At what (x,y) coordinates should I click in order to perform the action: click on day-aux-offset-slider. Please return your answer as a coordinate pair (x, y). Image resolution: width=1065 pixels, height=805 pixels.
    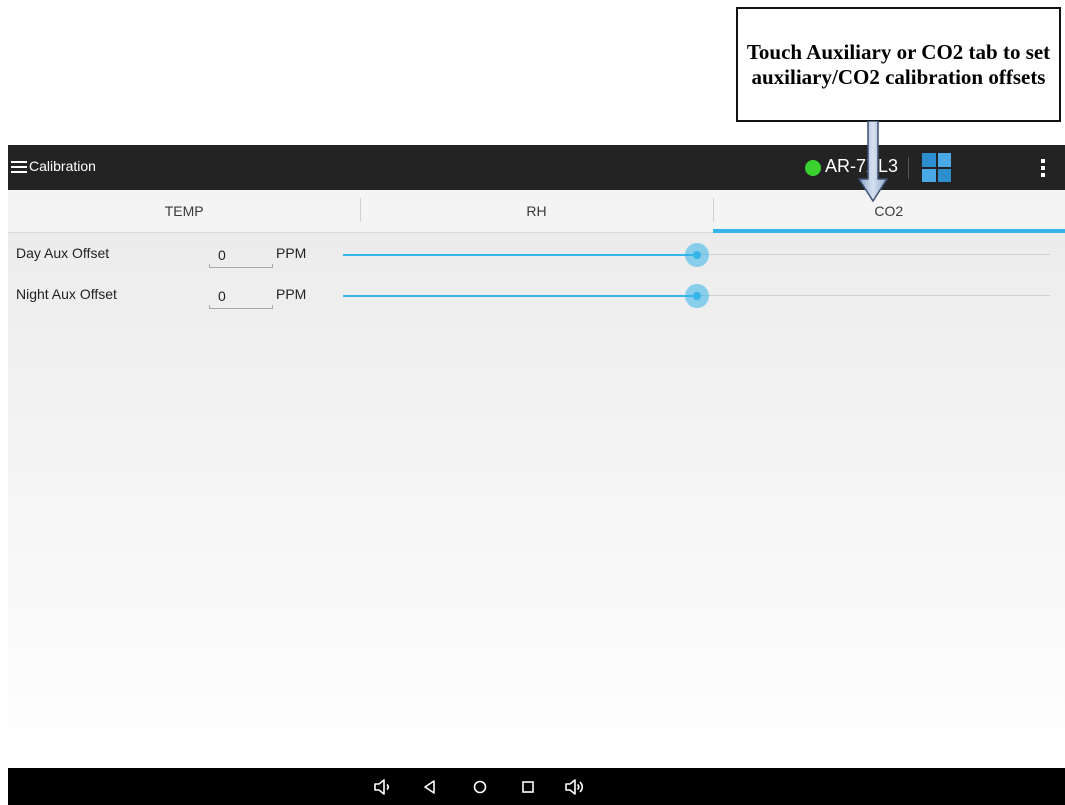
    Looking at the image, I should click on (696, 255).